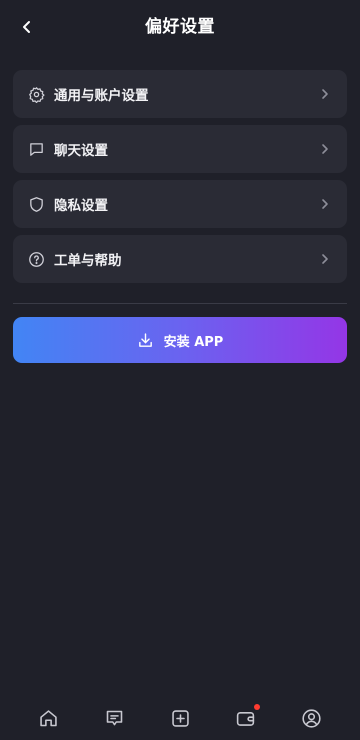  What do you see at coordinates (36, 149) in the screenshot?
I see `chat-bubble-icon` at bounding box center [36, 149].